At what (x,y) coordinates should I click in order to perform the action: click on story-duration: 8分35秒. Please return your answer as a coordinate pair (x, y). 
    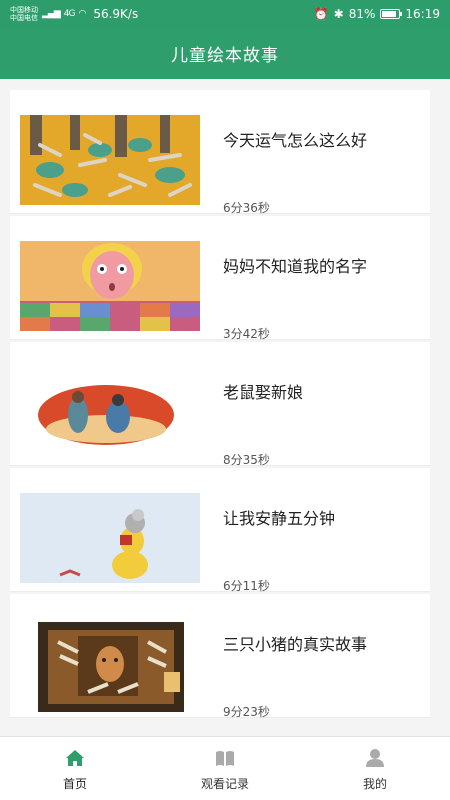
    Looking at the image, I should click on (246, 460).